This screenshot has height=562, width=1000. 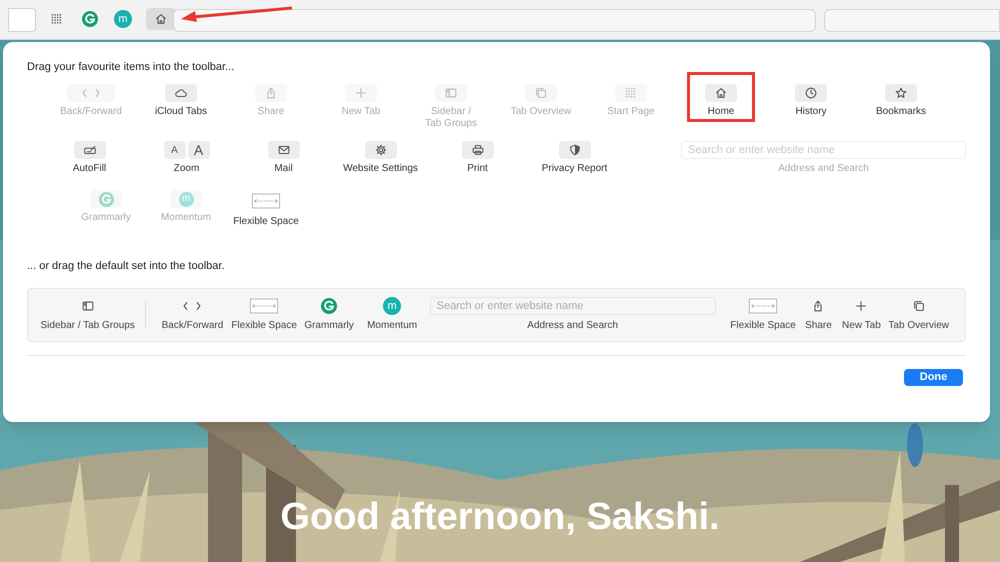 I want to click on item-label: Privacy Report, so click(x=575, y=169).